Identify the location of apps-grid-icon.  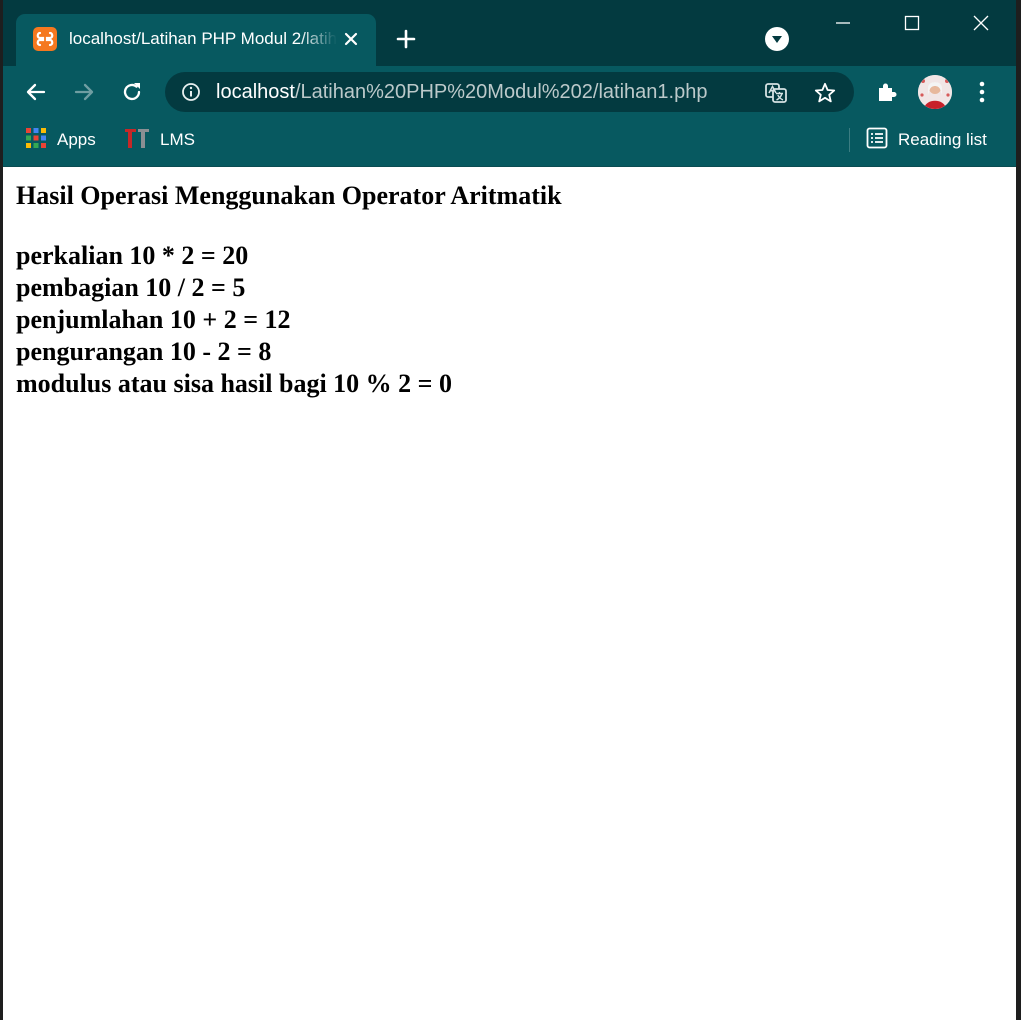
(36, 140).